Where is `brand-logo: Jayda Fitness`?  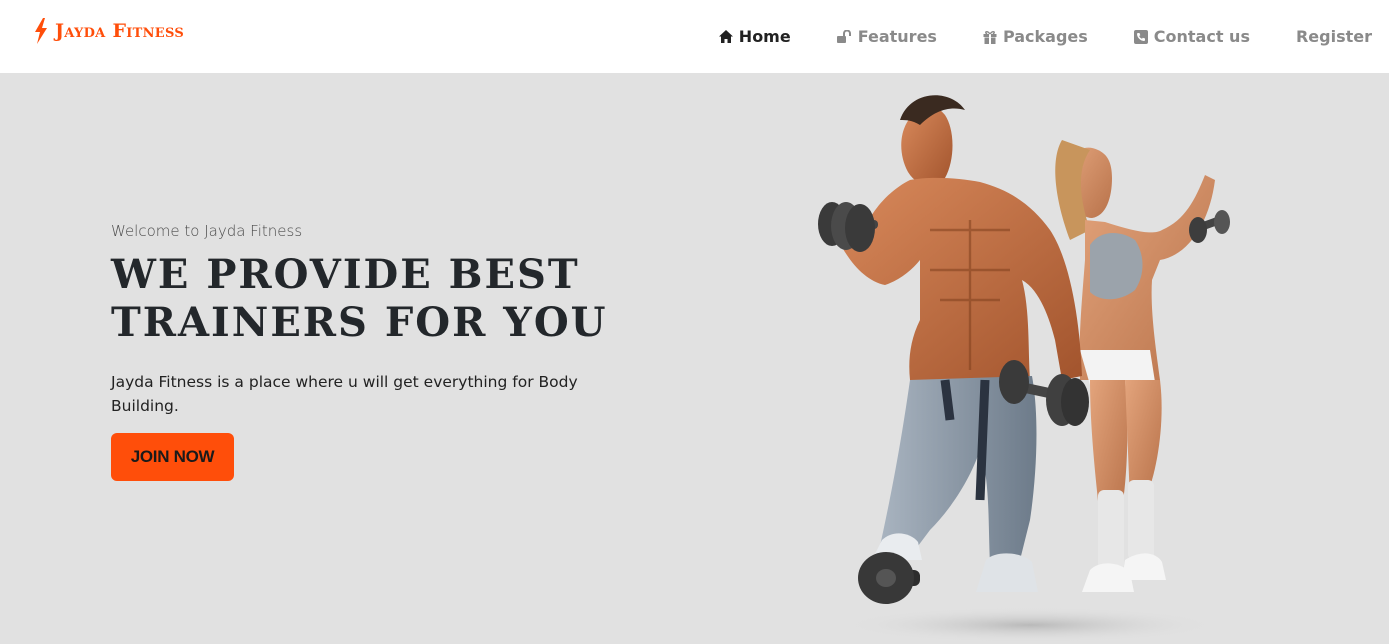
brand-logo: Jayda Fitness is located at coordinates (109, 31).